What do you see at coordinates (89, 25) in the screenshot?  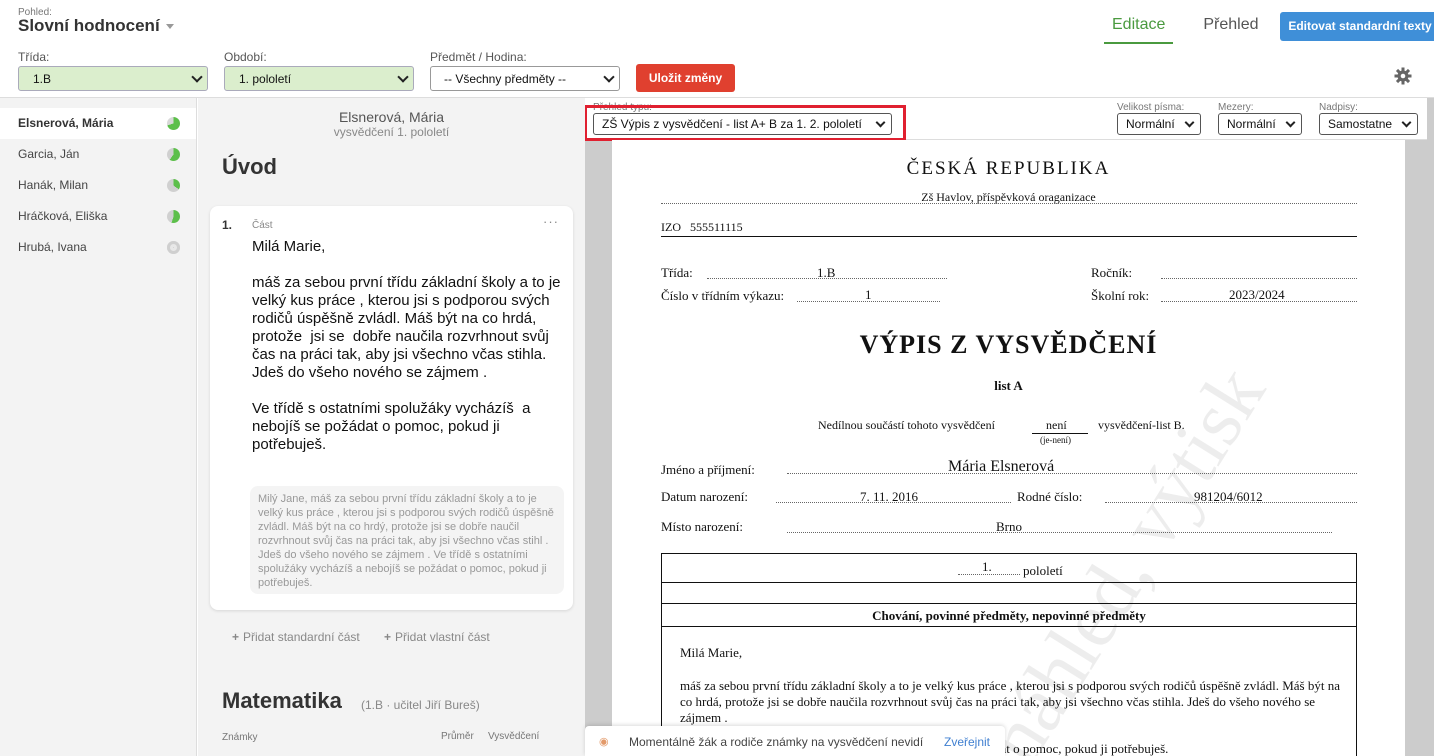 I see `view-value: Slovní hodnocení` at bounding box center [89, 25].